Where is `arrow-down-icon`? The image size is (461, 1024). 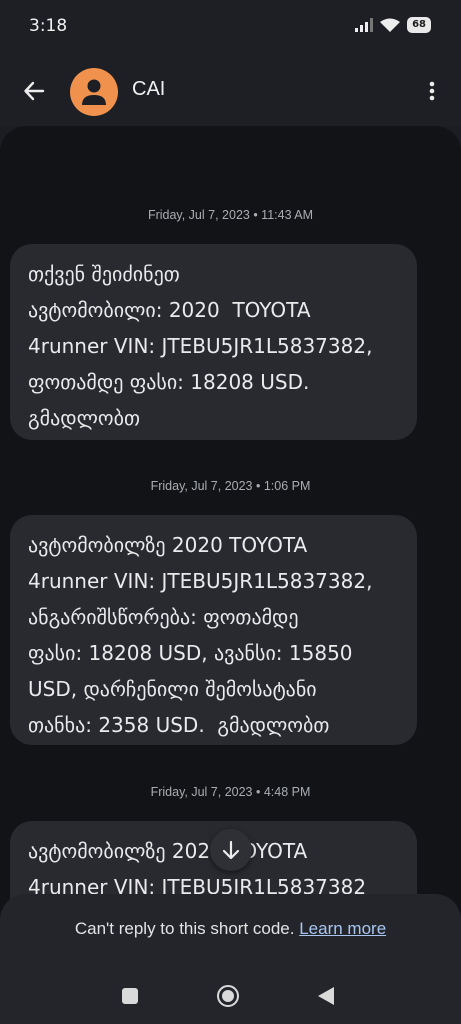 arrow-down-icon is located at coordinates (231, 850).